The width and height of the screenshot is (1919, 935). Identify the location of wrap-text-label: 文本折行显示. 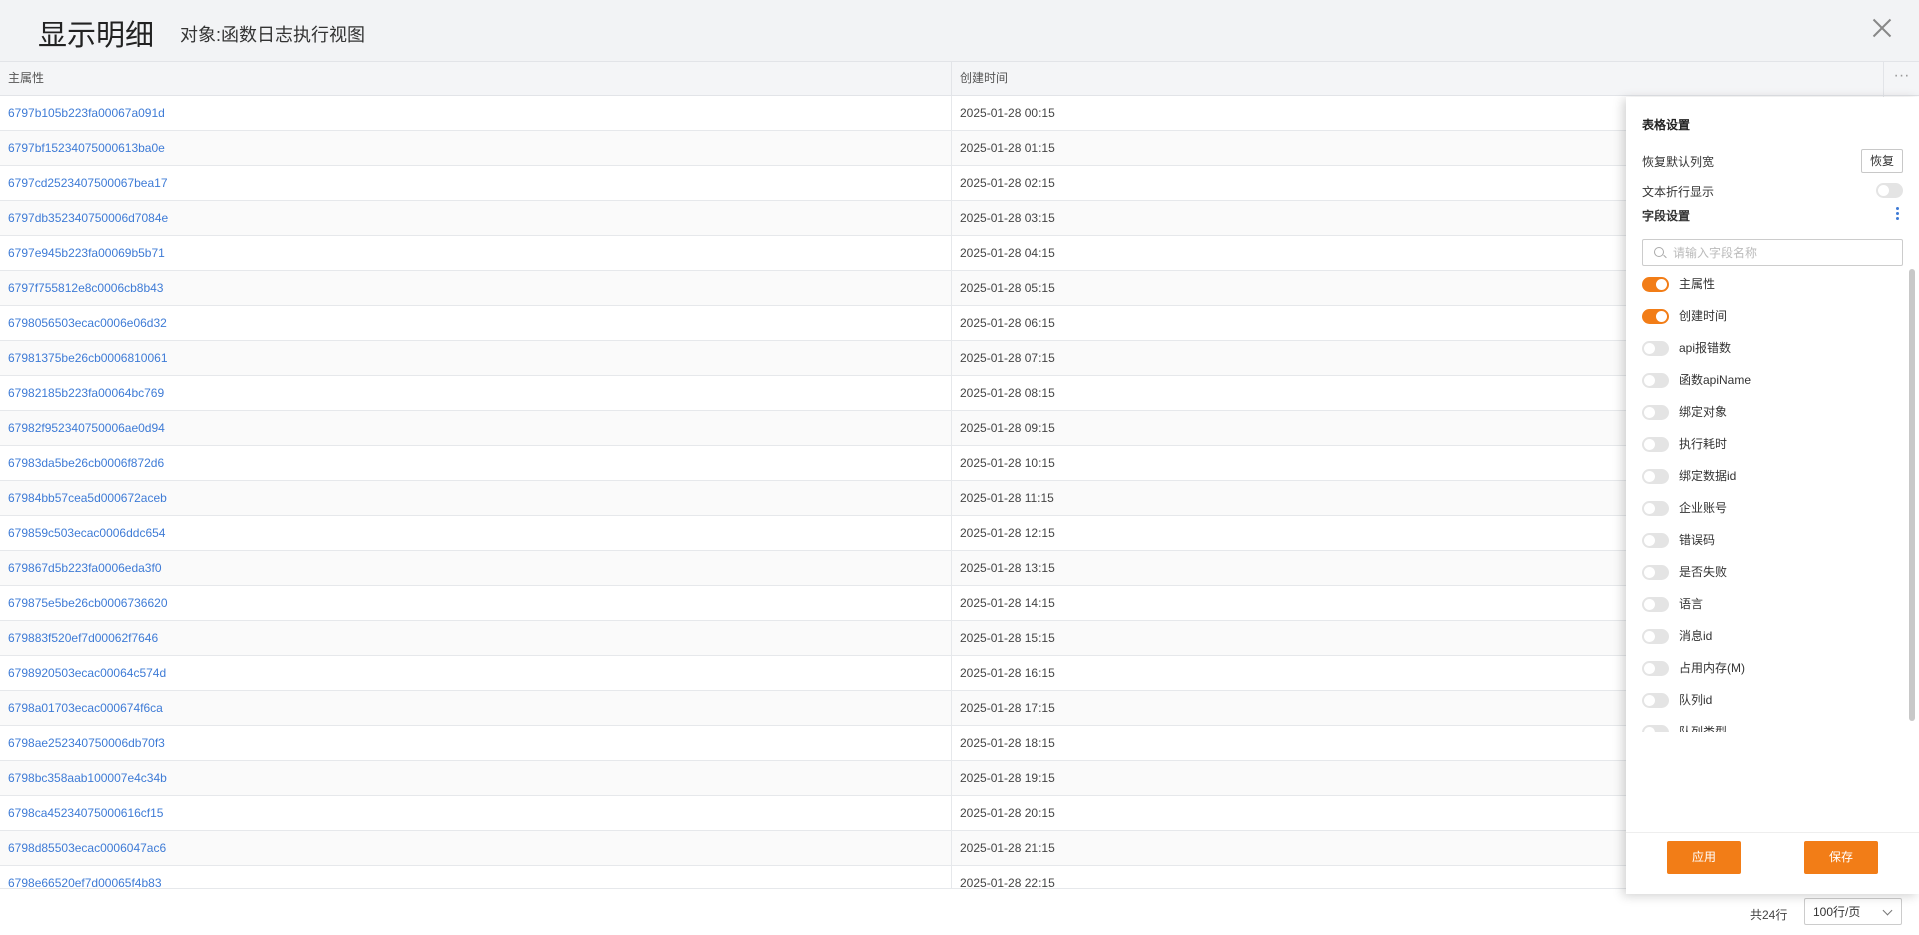
(1678, 192).